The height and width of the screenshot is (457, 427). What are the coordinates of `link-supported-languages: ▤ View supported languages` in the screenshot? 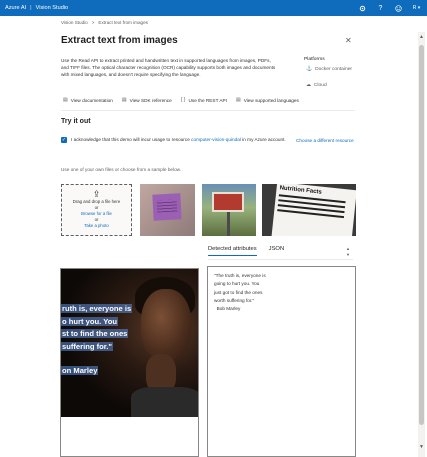 It's located at (267, 100).